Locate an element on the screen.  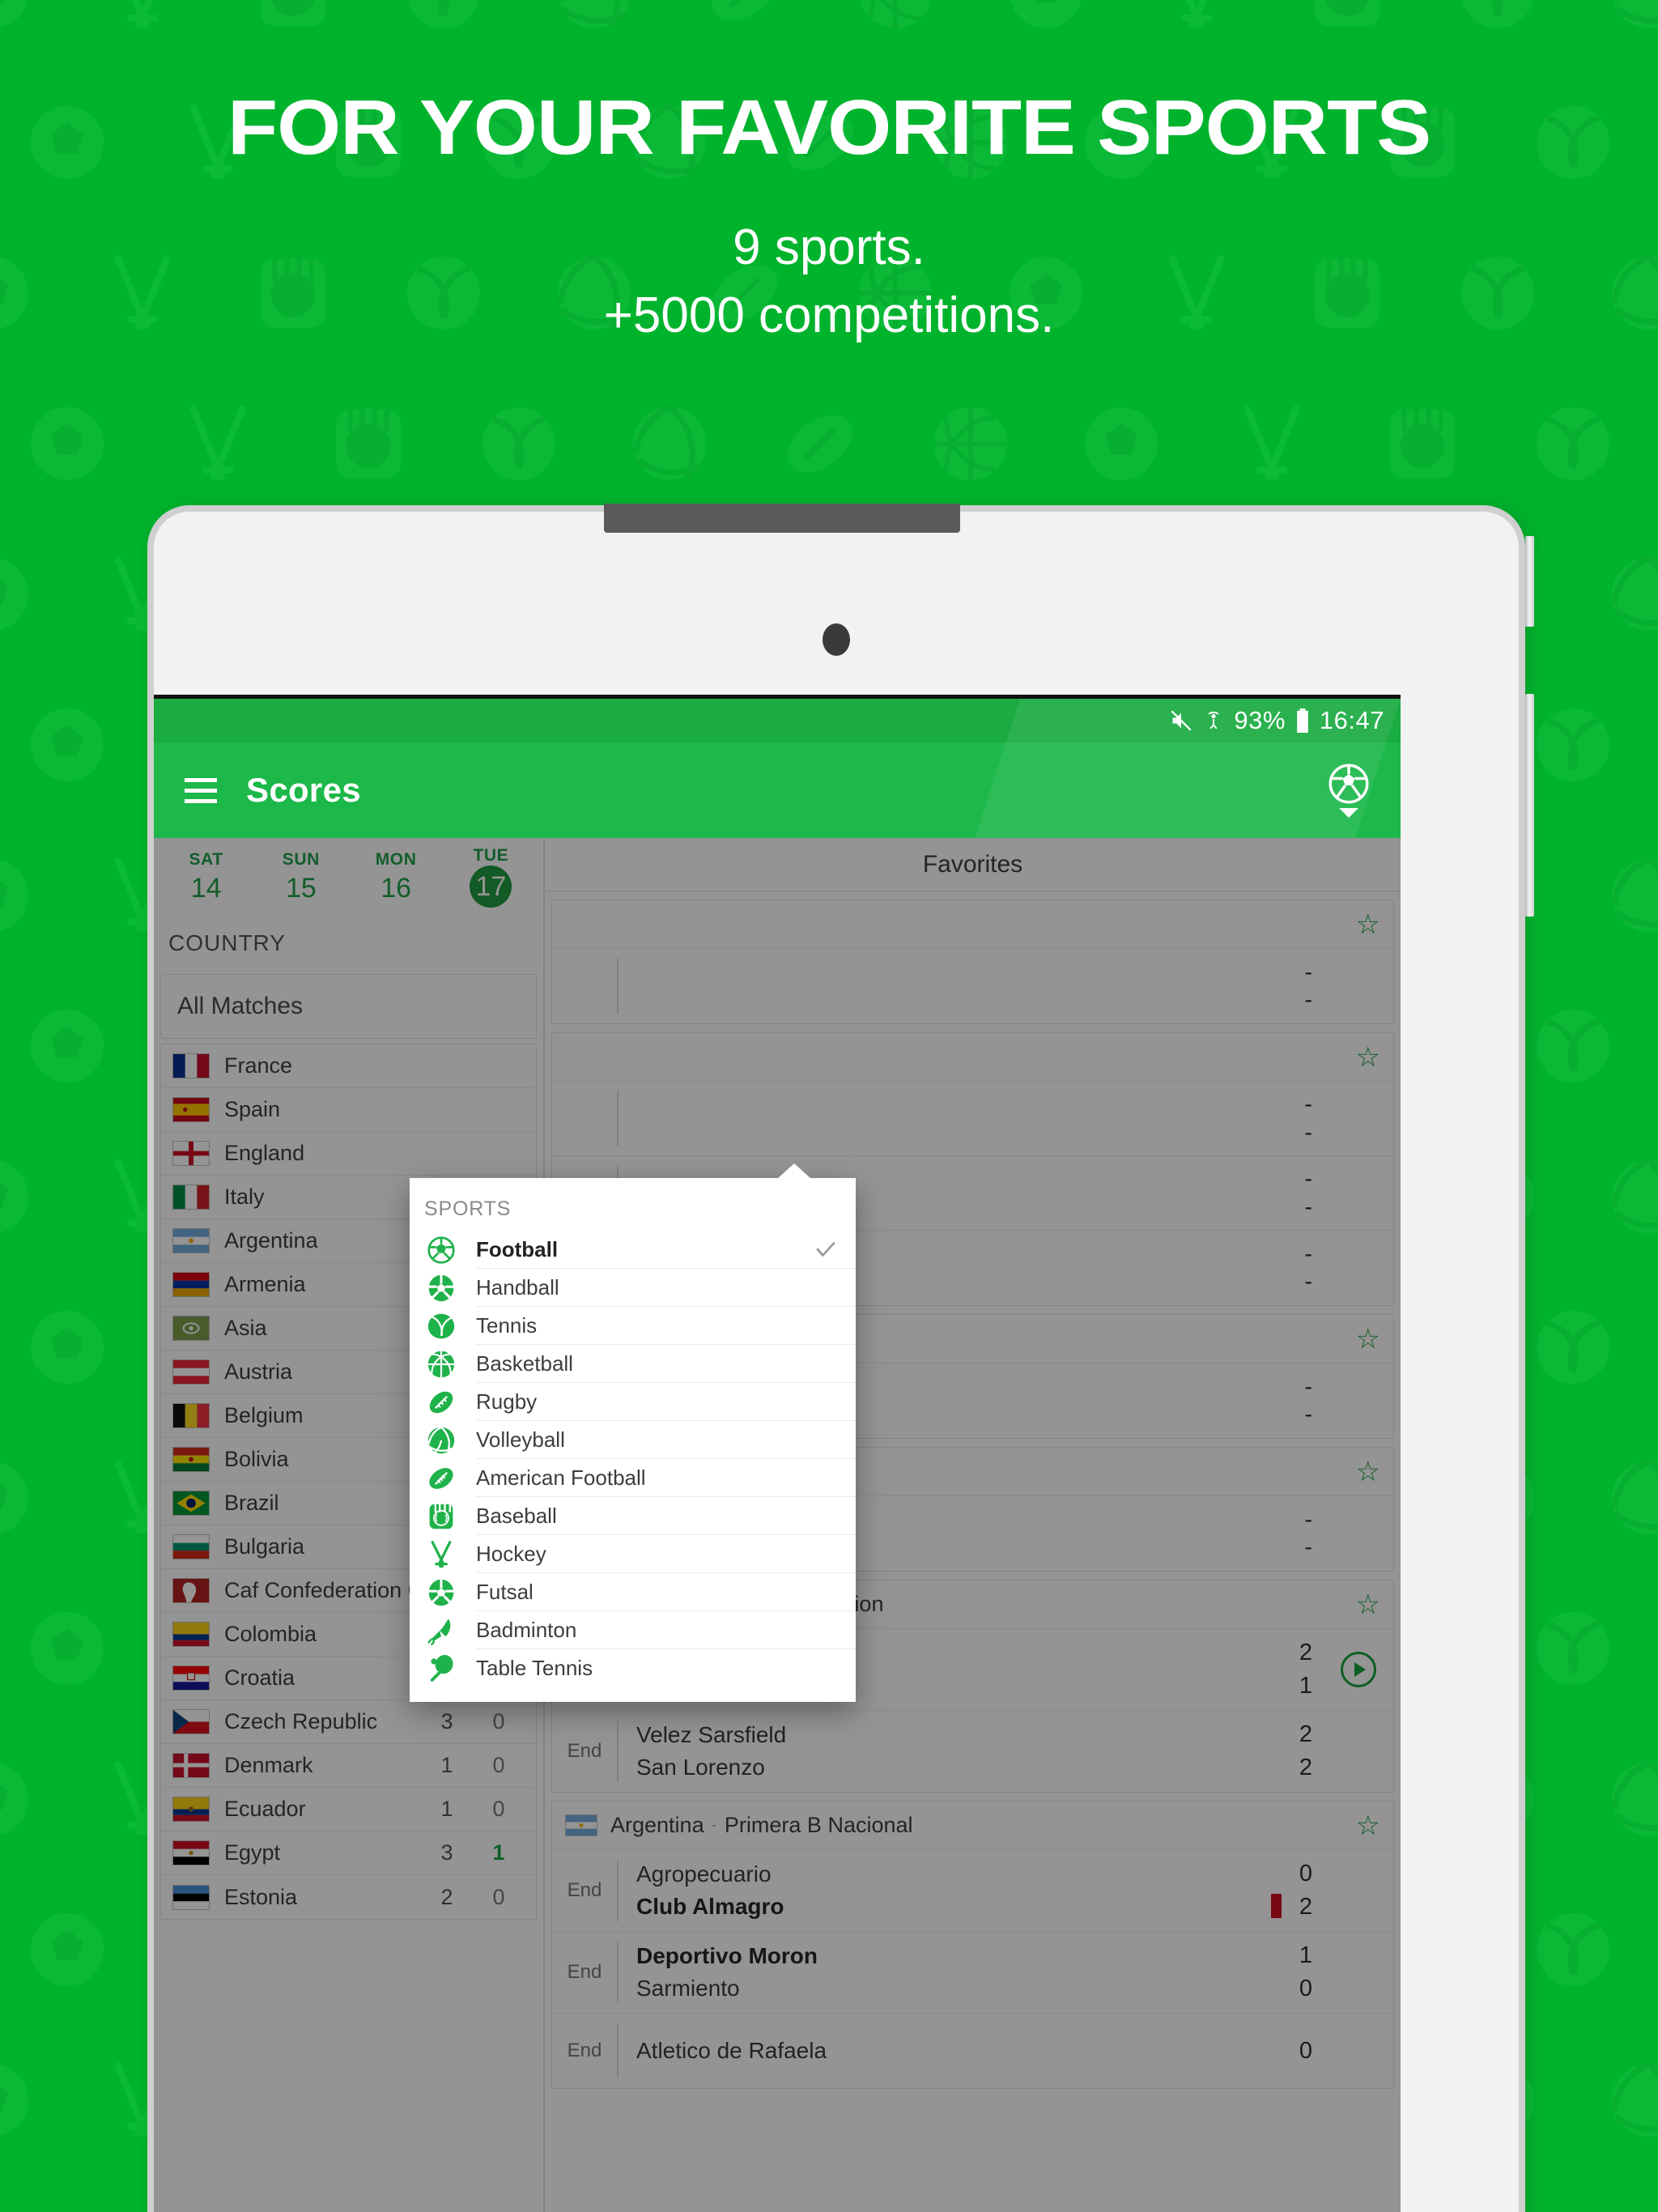
sport-selector-button is located at coordinates (1349, 791).